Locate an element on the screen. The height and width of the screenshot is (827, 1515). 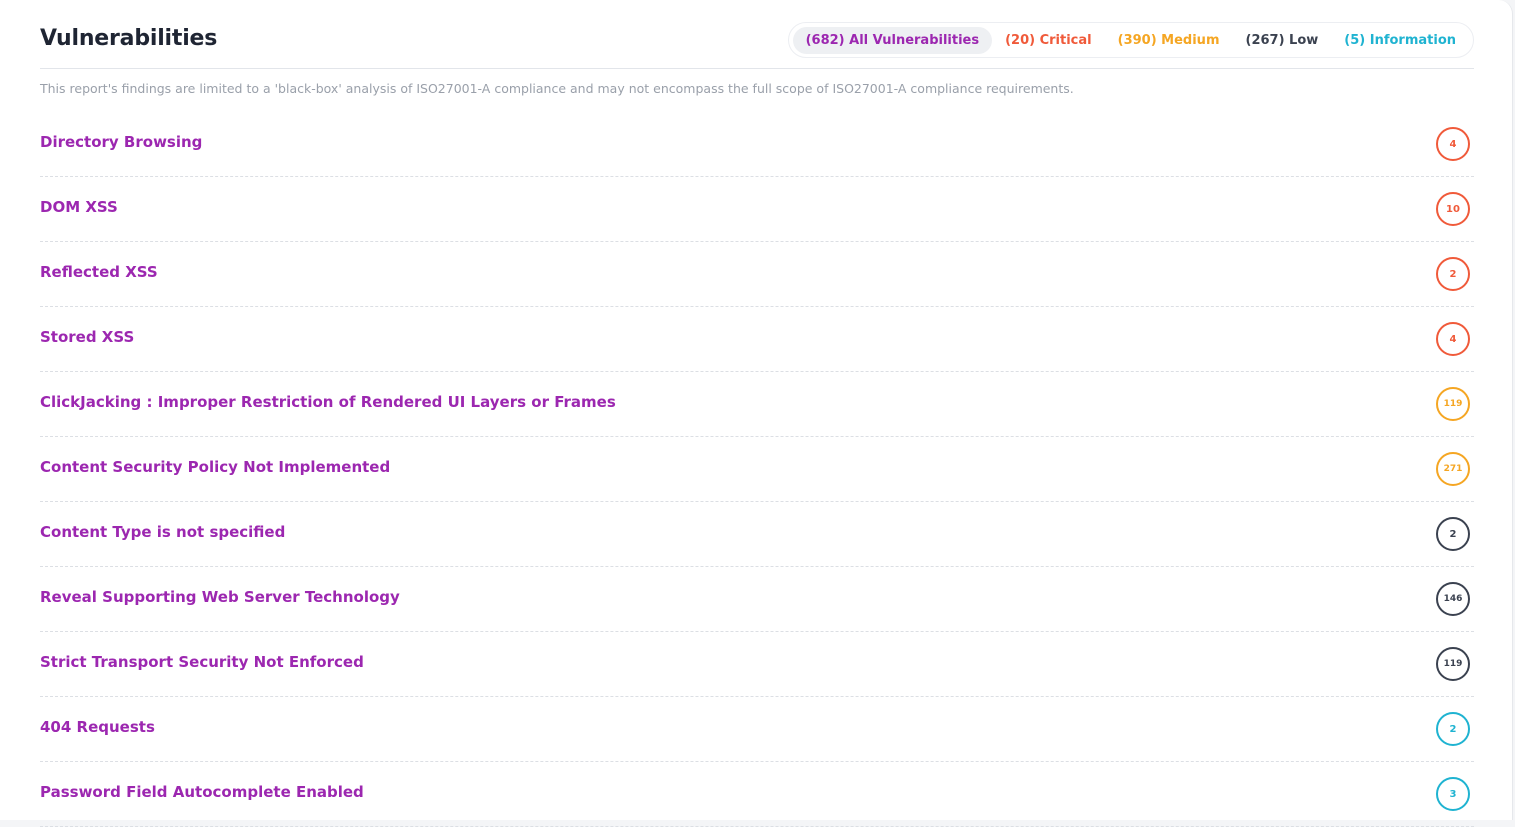
filter-tab-low: (267) Low is located at coordinates (1282, 40).